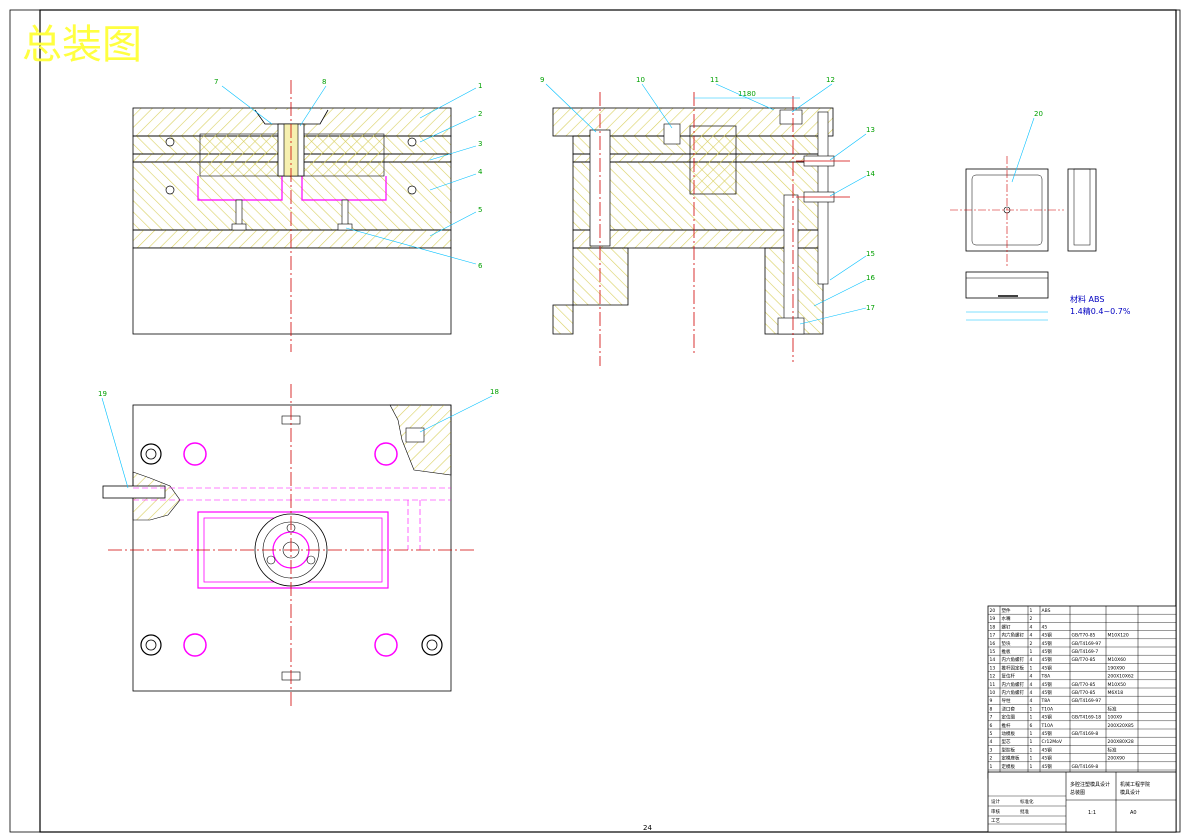 The height and width of the screenshot is (840, 1189). What do you see at coordinates (480, 86) in the screenshot?
I see `label-1: 1` at bounding box center [480, 86].